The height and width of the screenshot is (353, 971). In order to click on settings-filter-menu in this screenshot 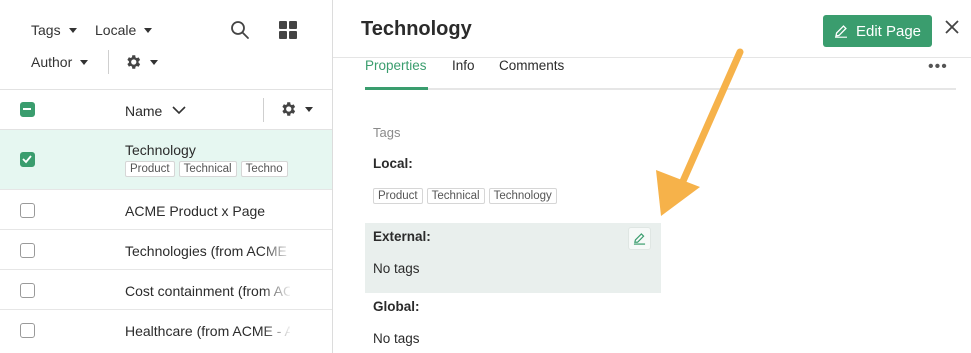, I will do `click(141, 62)`.